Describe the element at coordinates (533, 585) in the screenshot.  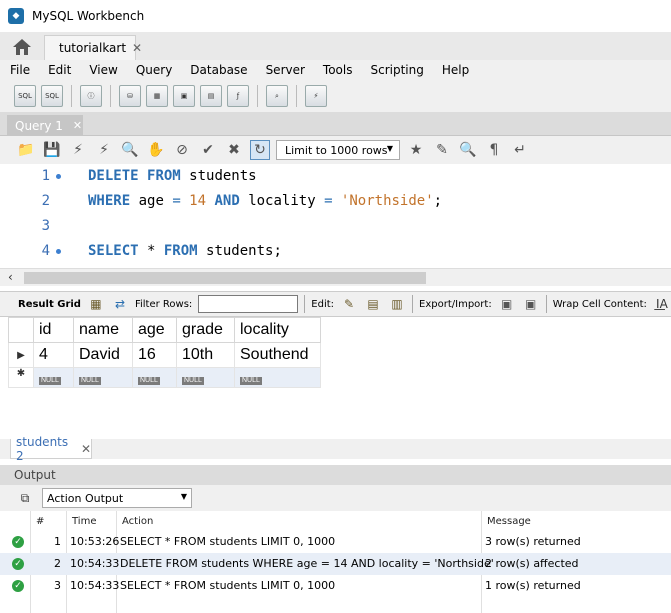
I see `output-message: 1 row(s) returned` at that location.